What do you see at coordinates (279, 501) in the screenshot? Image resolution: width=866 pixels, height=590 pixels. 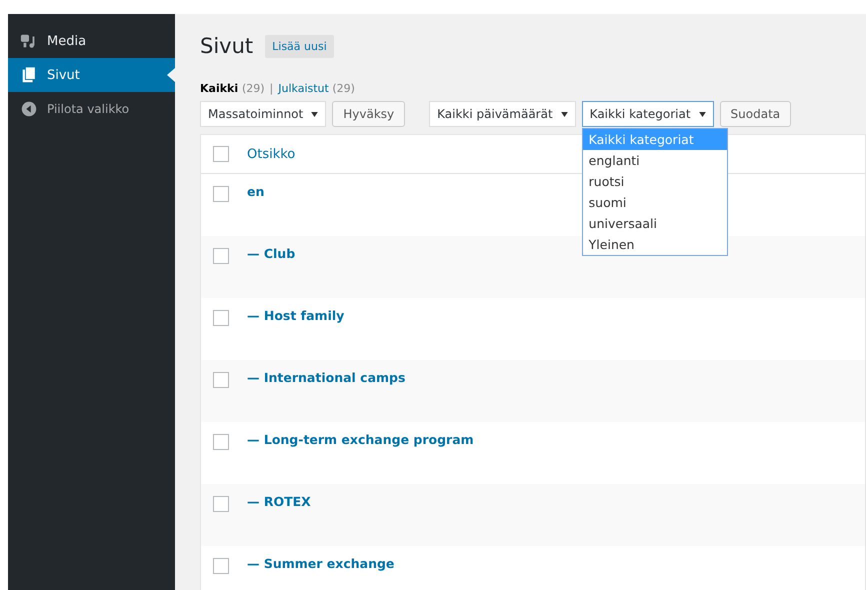 I see `page-title-link: — ROTEX` at bounding box center [279, 501].